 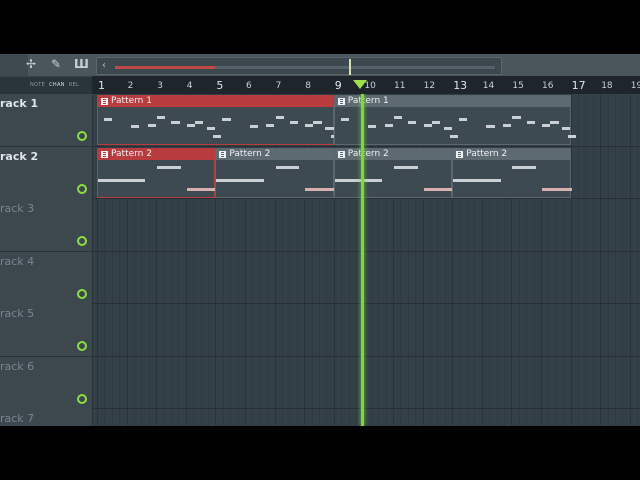 What do you see at coordinates (56, 64) in the screenshot?
I see `pencil-icon: ✎` at bounding box center [56, 64].